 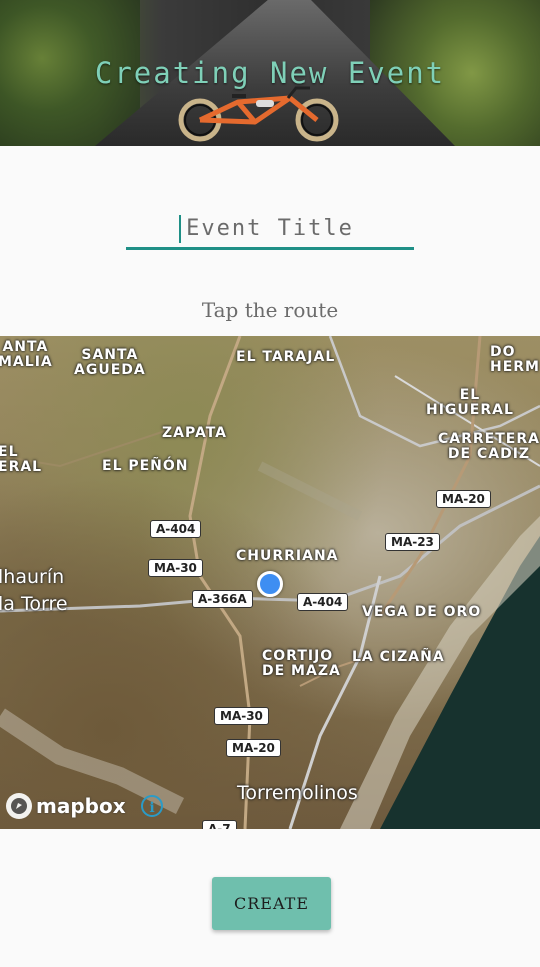 I want to click on place-vega-de-oro: VEGA DE ORO, so click(x=422, y=612).